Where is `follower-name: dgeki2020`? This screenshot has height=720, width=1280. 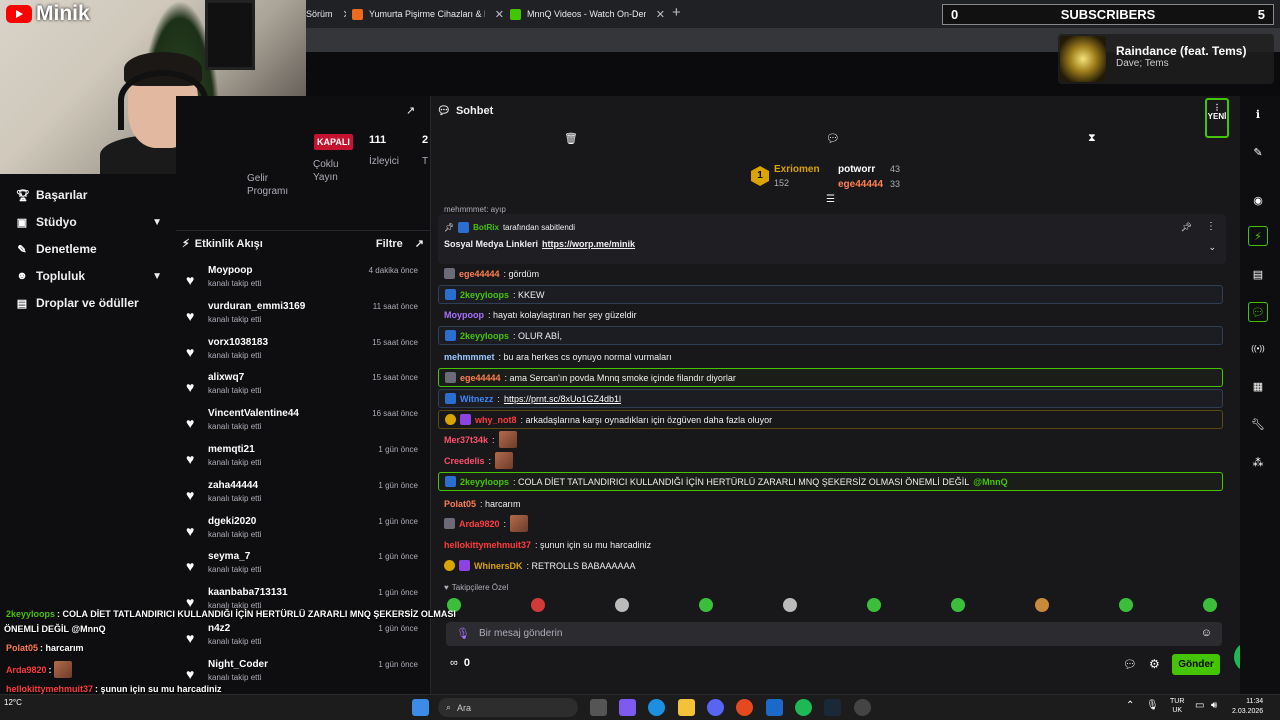
follower-name: dgeki2020 is located at coordinates (232, 521).